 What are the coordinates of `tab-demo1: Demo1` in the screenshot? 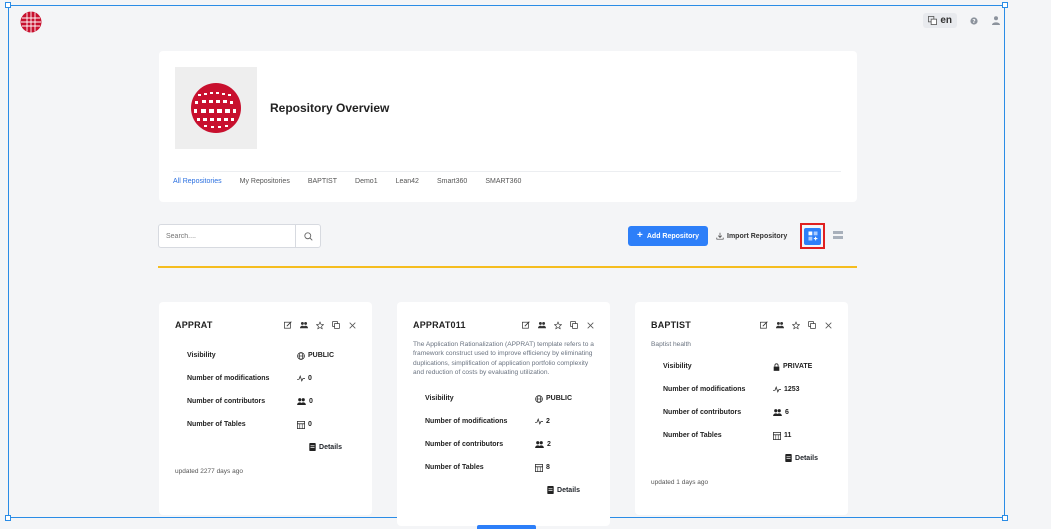 It's located at (366, 183).